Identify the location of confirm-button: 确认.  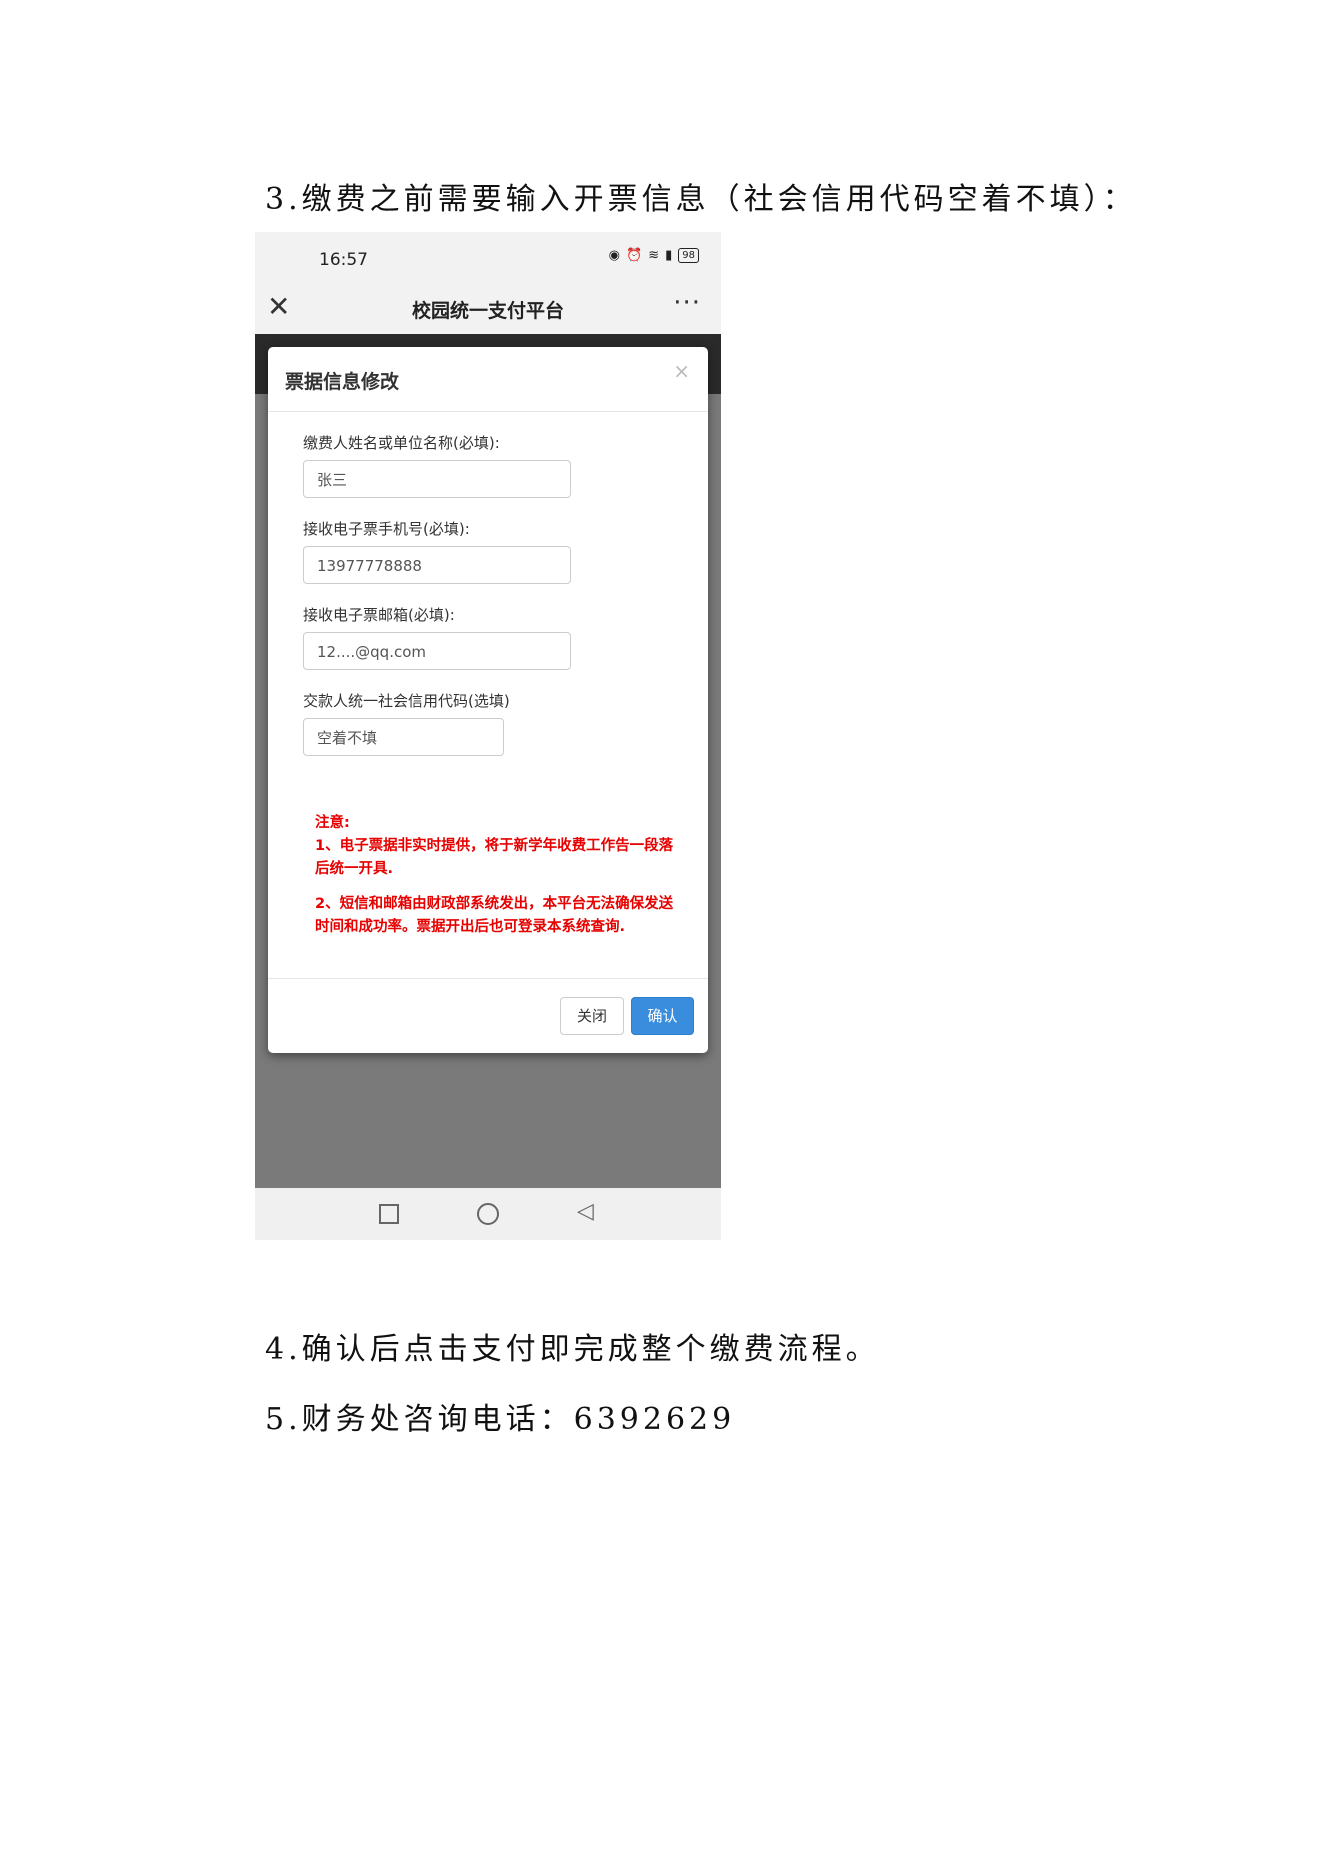
(662, 1016).